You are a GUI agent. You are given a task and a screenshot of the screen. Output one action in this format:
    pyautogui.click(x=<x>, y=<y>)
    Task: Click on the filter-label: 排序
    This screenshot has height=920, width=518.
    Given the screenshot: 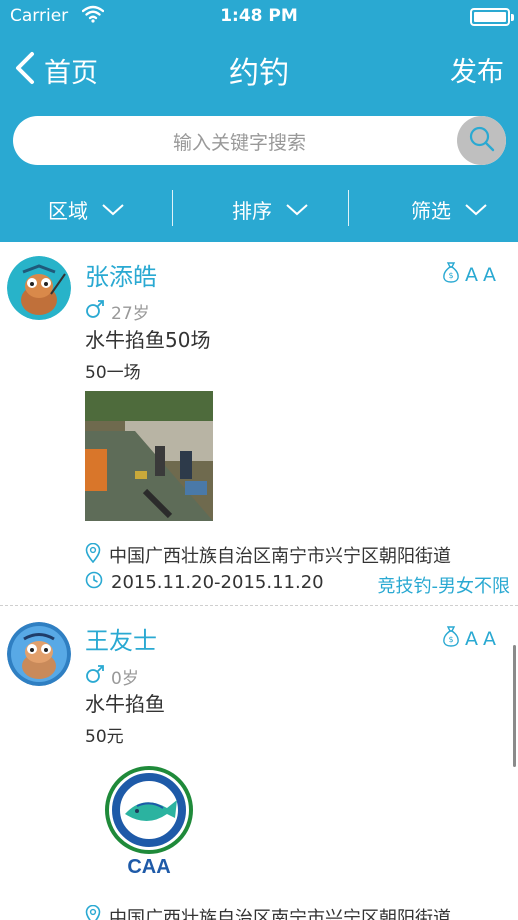 What is the action you would take?
    pyautogui.click(x=252, y=210)
    